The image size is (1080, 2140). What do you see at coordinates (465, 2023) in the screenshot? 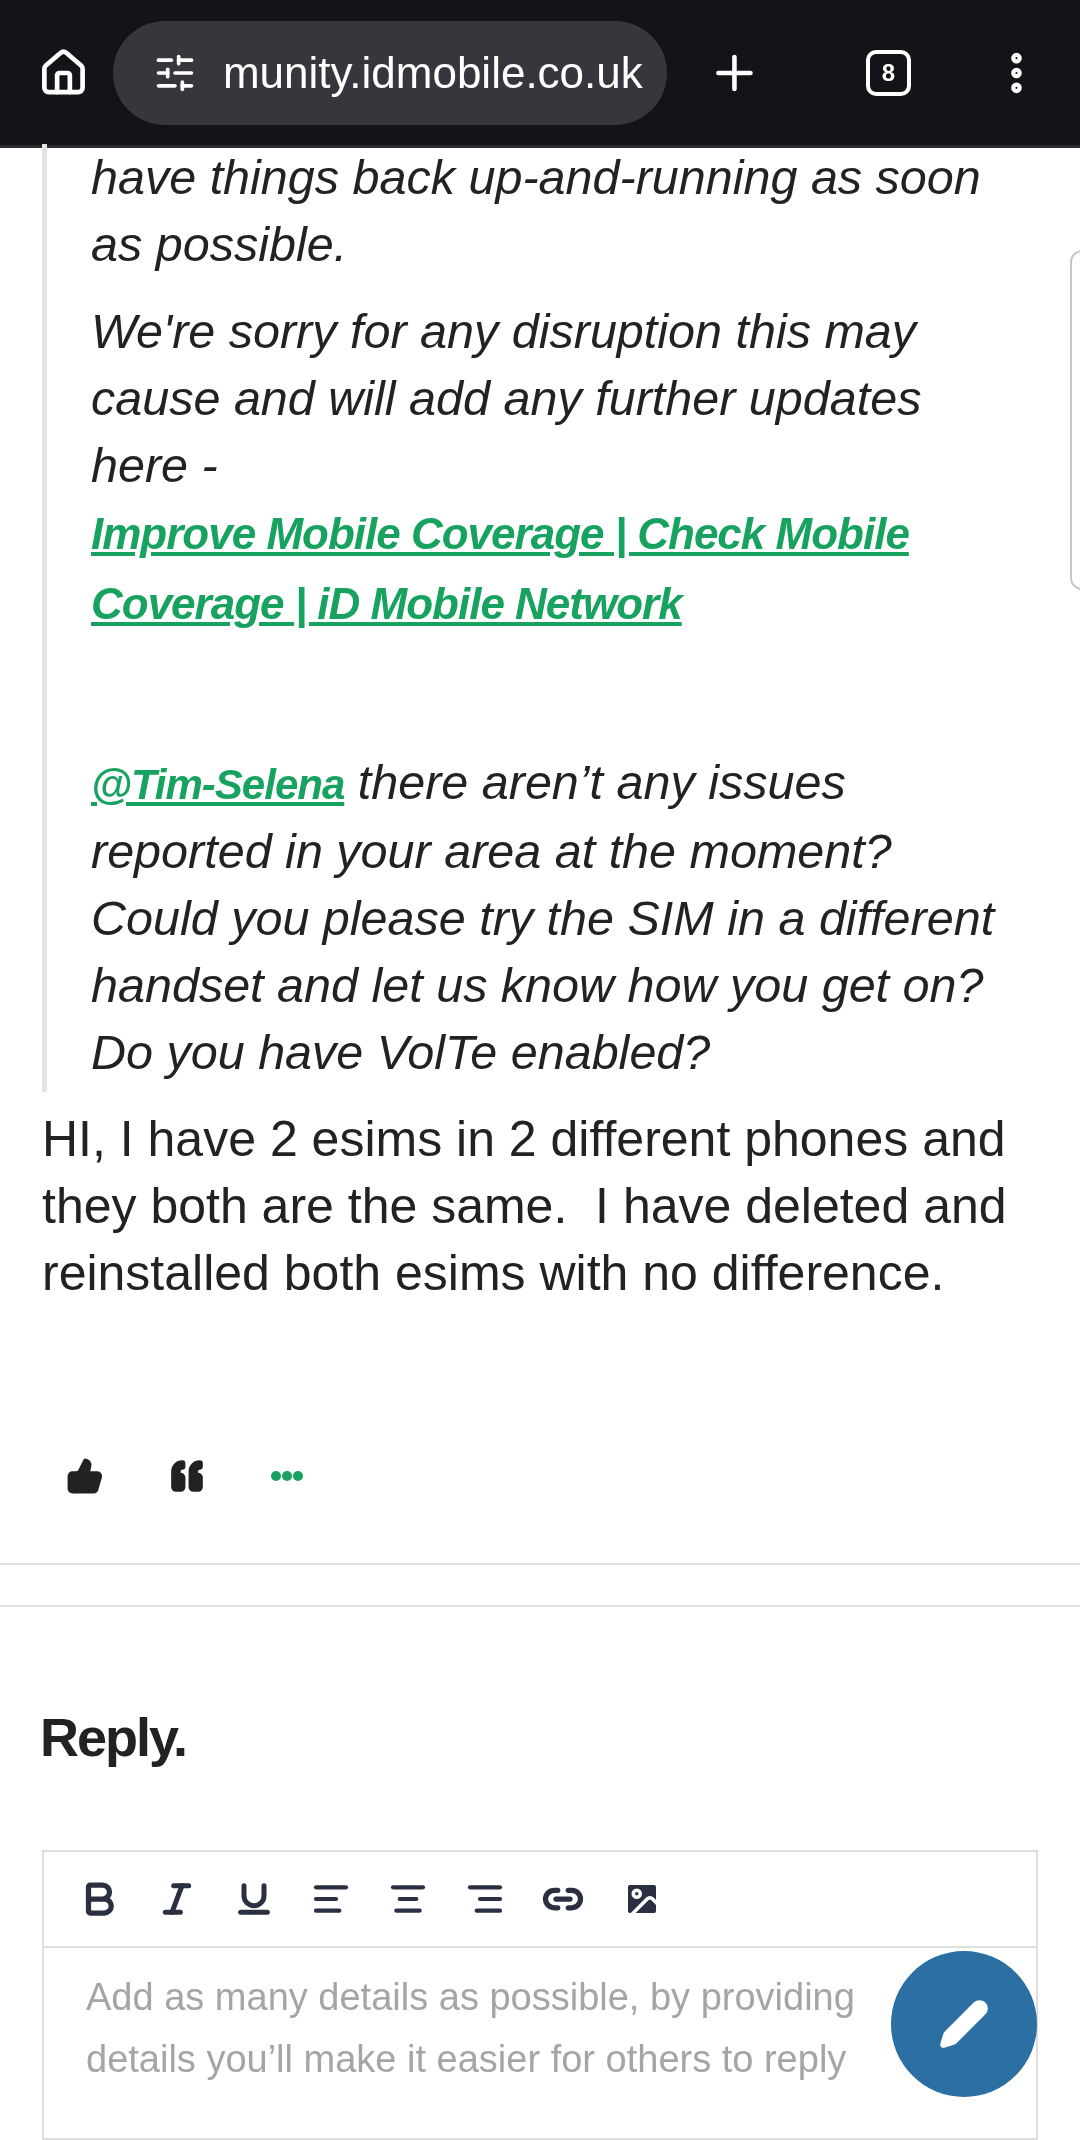
I see `reply-field: Add as many details as possible, by providing details you’ll make it easier for others to reply` at bounding box center [465, 2023].